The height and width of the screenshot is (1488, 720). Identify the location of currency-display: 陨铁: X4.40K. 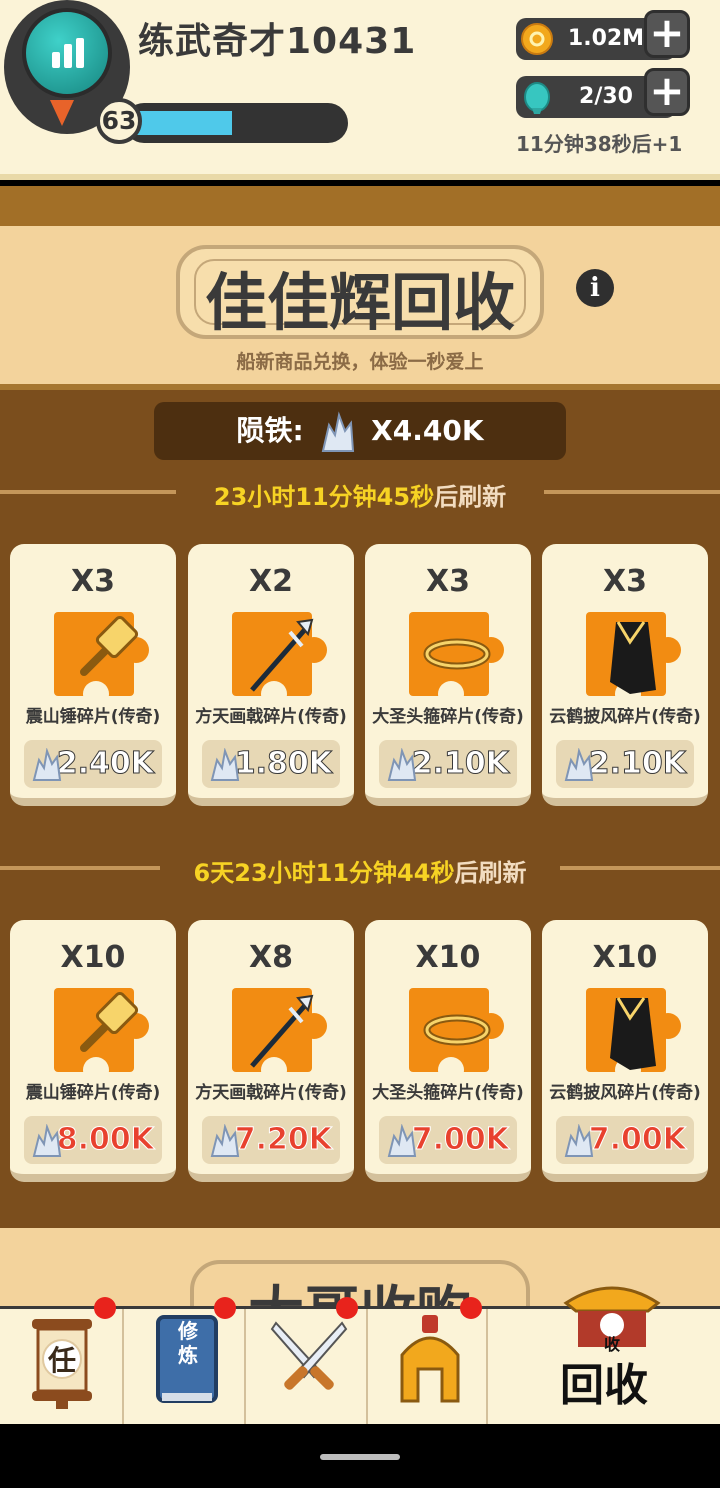
(360, 431).